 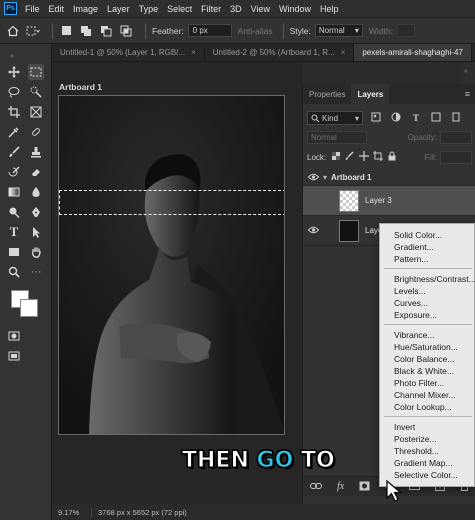 I want to click on opacity-input, so click(x=456, y=137).